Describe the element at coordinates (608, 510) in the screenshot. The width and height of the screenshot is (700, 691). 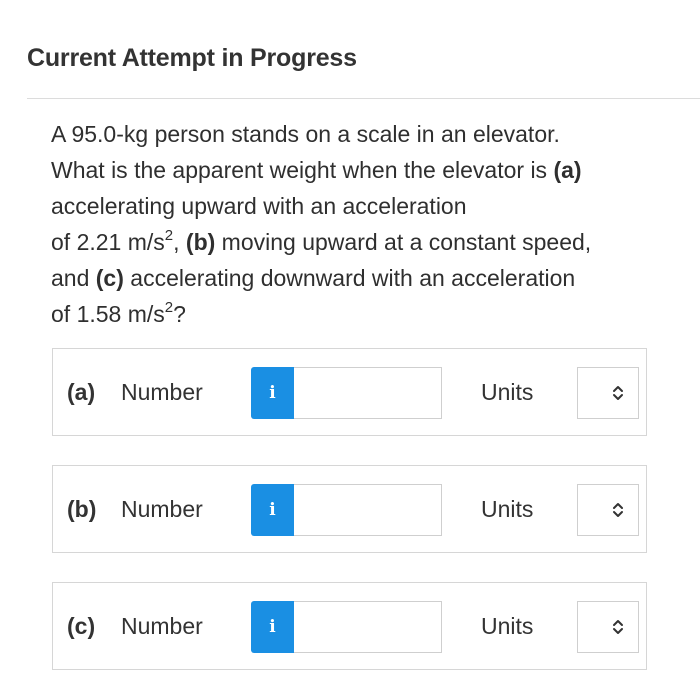
I see `units-select-b` at that location.